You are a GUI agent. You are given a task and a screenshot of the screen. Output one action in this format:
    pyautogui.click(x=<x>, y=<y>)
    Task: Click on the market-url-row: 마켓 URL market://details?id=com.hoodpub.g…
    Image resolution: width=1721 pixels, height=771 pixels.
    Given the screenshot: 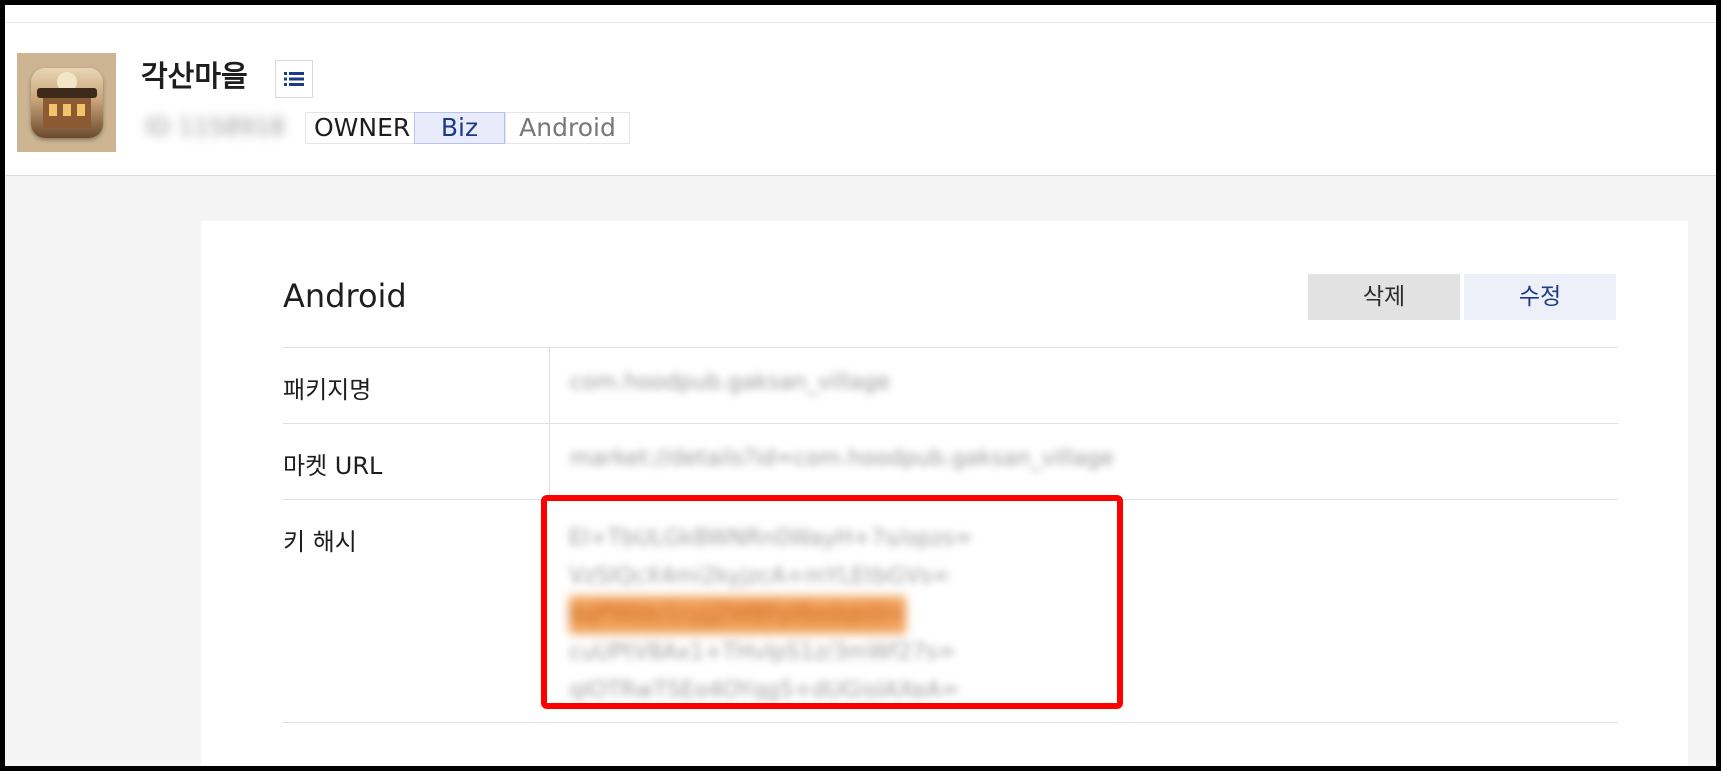 What is the action you would take?
    pyautogui.click(x=950, y=461)
    